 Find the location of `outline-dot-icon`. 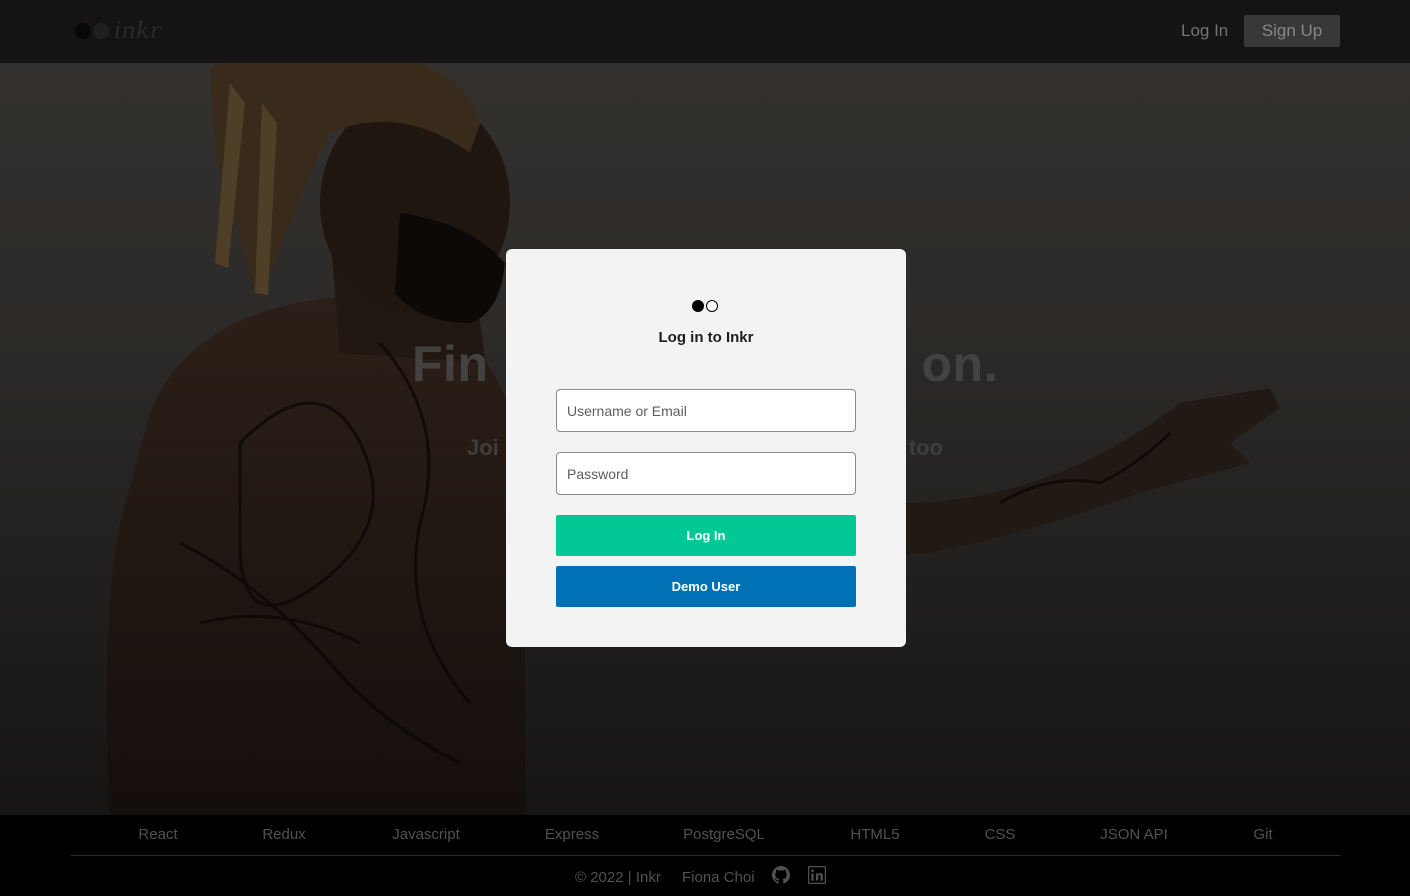

outline-dot-icon is located at coordinates (712, 306).